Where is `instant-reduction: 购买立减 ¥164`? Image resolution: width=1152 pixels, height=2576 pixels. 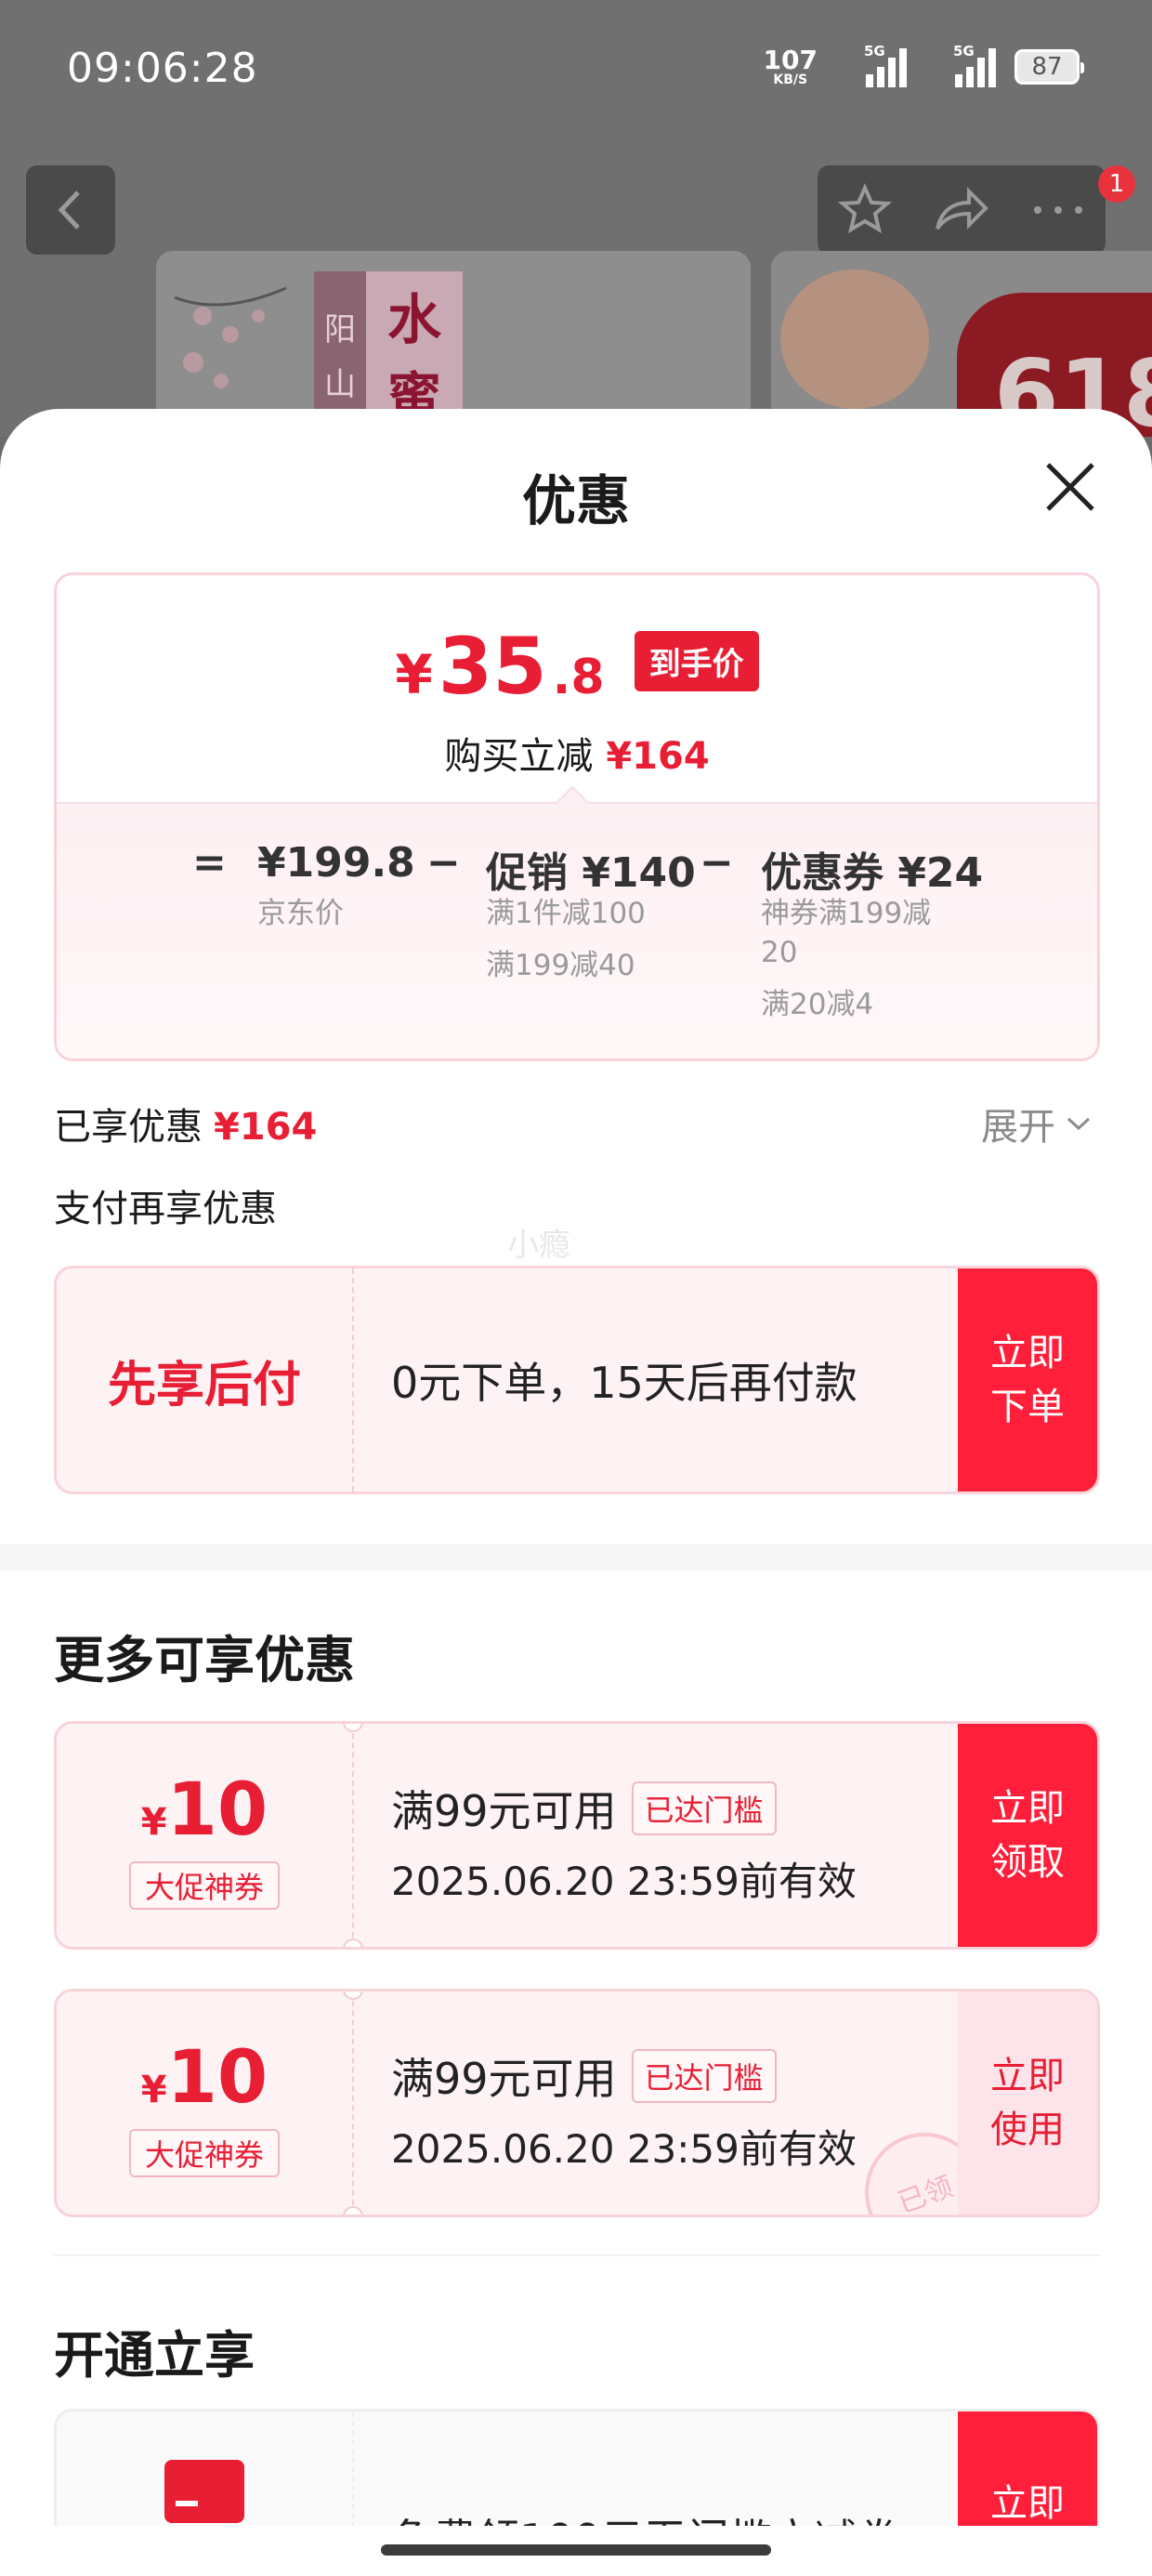
instant-reduction: 购买立减 ¥164 is located at coordinates (577, 753).